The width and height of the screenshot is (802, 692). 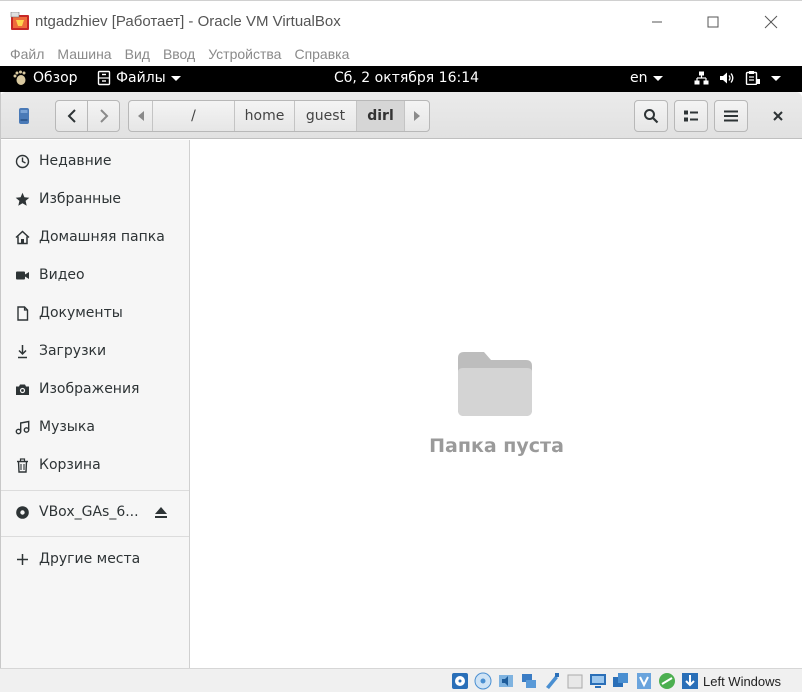 I want to click on vbox-menu-bar: Файл Машина Вид Ввод Устройства Справка, so click(x=401, y=54).